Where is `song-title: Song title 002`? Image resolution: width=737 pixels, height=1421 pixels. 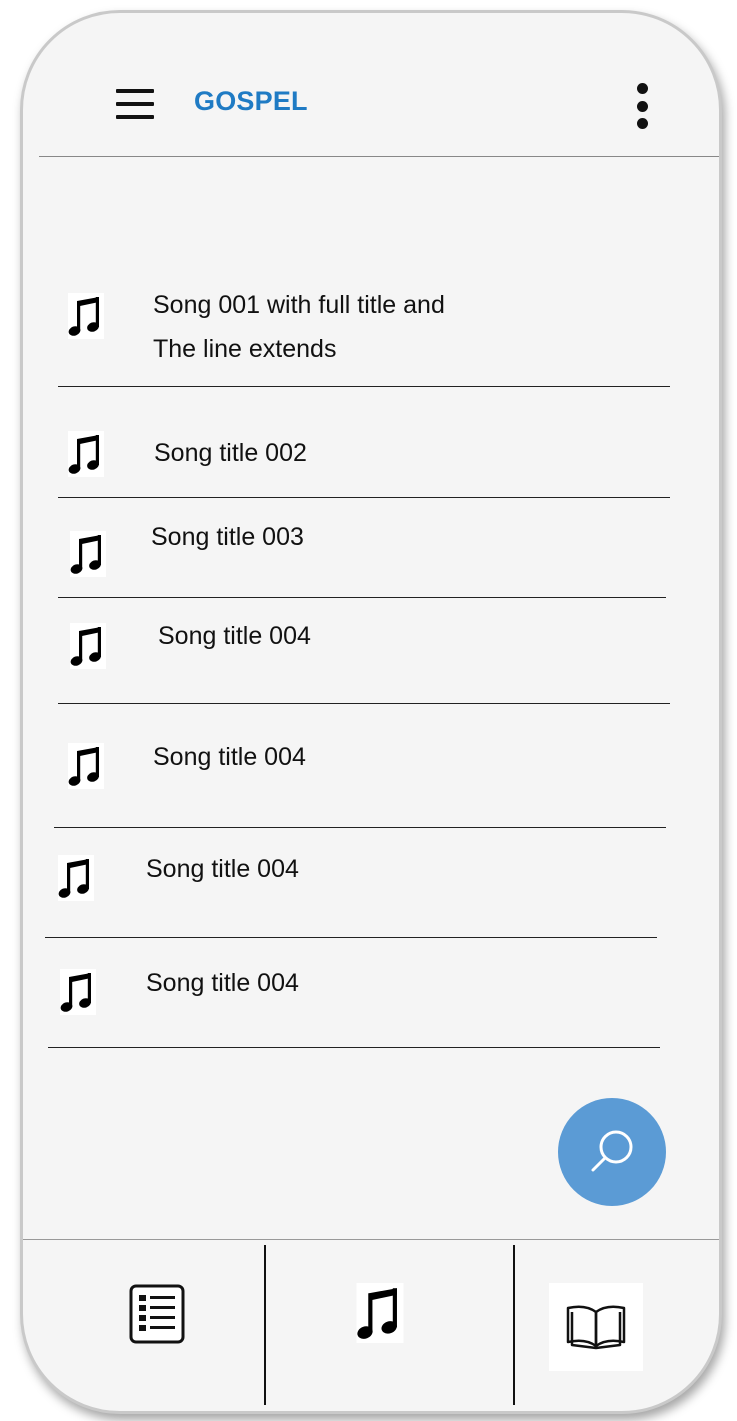
song-title: Song title 002 is located at coordinates (230, 453).